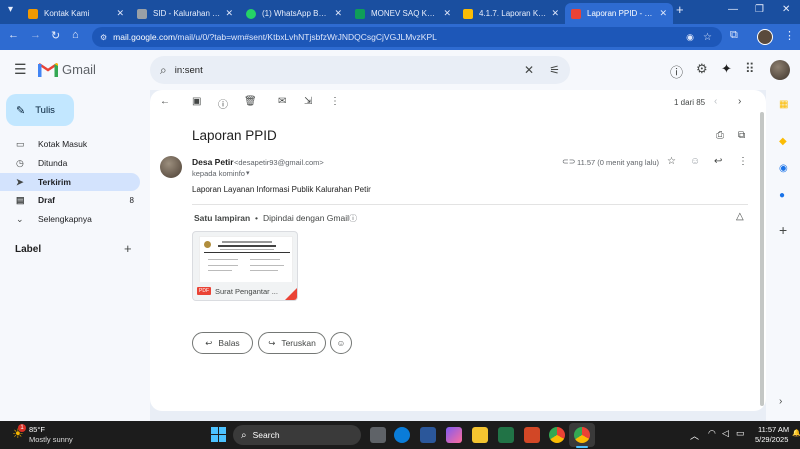 The height and width of the screenshot is (449, 800). I want to click on sender-avatar, so click(171, 167).